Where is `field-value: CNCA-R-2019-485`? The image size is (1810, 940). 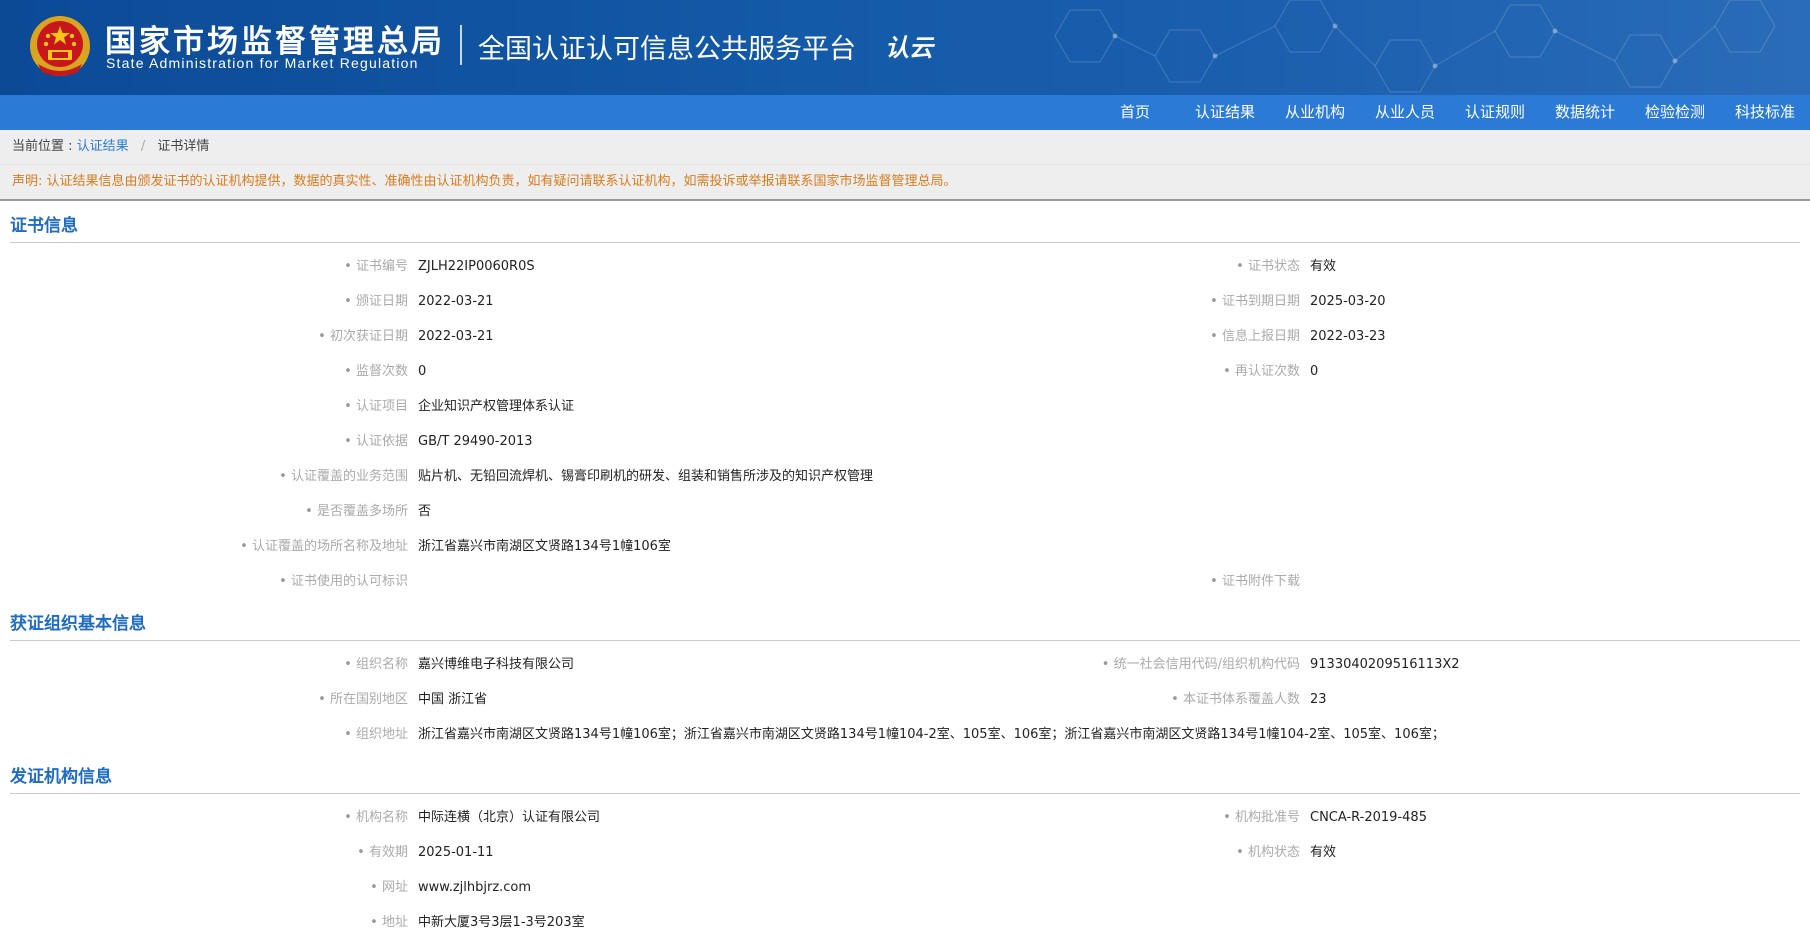
field-value: CNCA-R-2019-485 is located at coordinates (1368, 817).